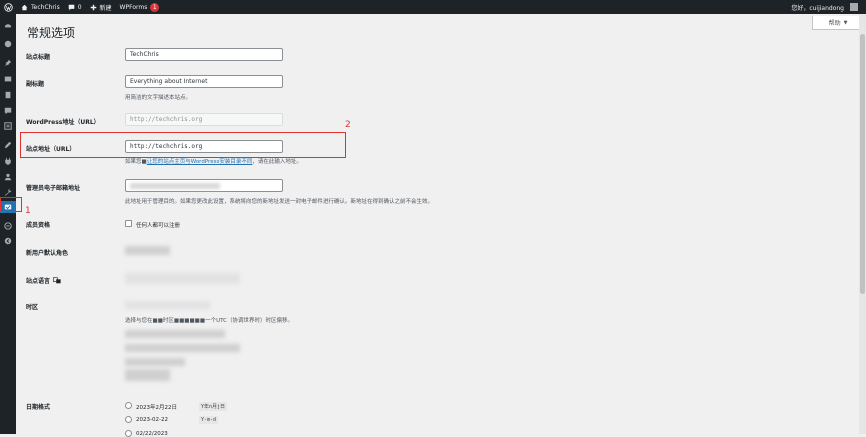  Describe the element at coordinates (433, 7) in the screenshot. I see `admin-bar: TechChris 0 新建 WPForms 1 您好，cuijiandong` at that location.